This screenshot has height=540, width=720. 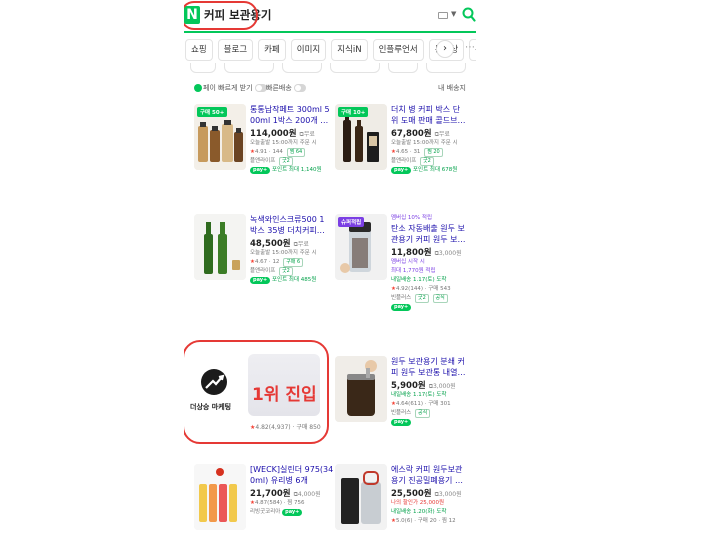 I want to click on tab-influencer: 인플루언서, so click(x=398, y=50).